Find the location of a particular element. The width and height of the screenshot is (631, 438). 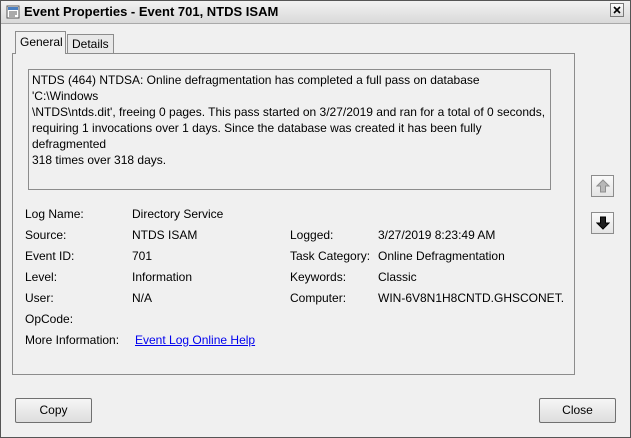

window-close-button is located at coordinates (617, 10).